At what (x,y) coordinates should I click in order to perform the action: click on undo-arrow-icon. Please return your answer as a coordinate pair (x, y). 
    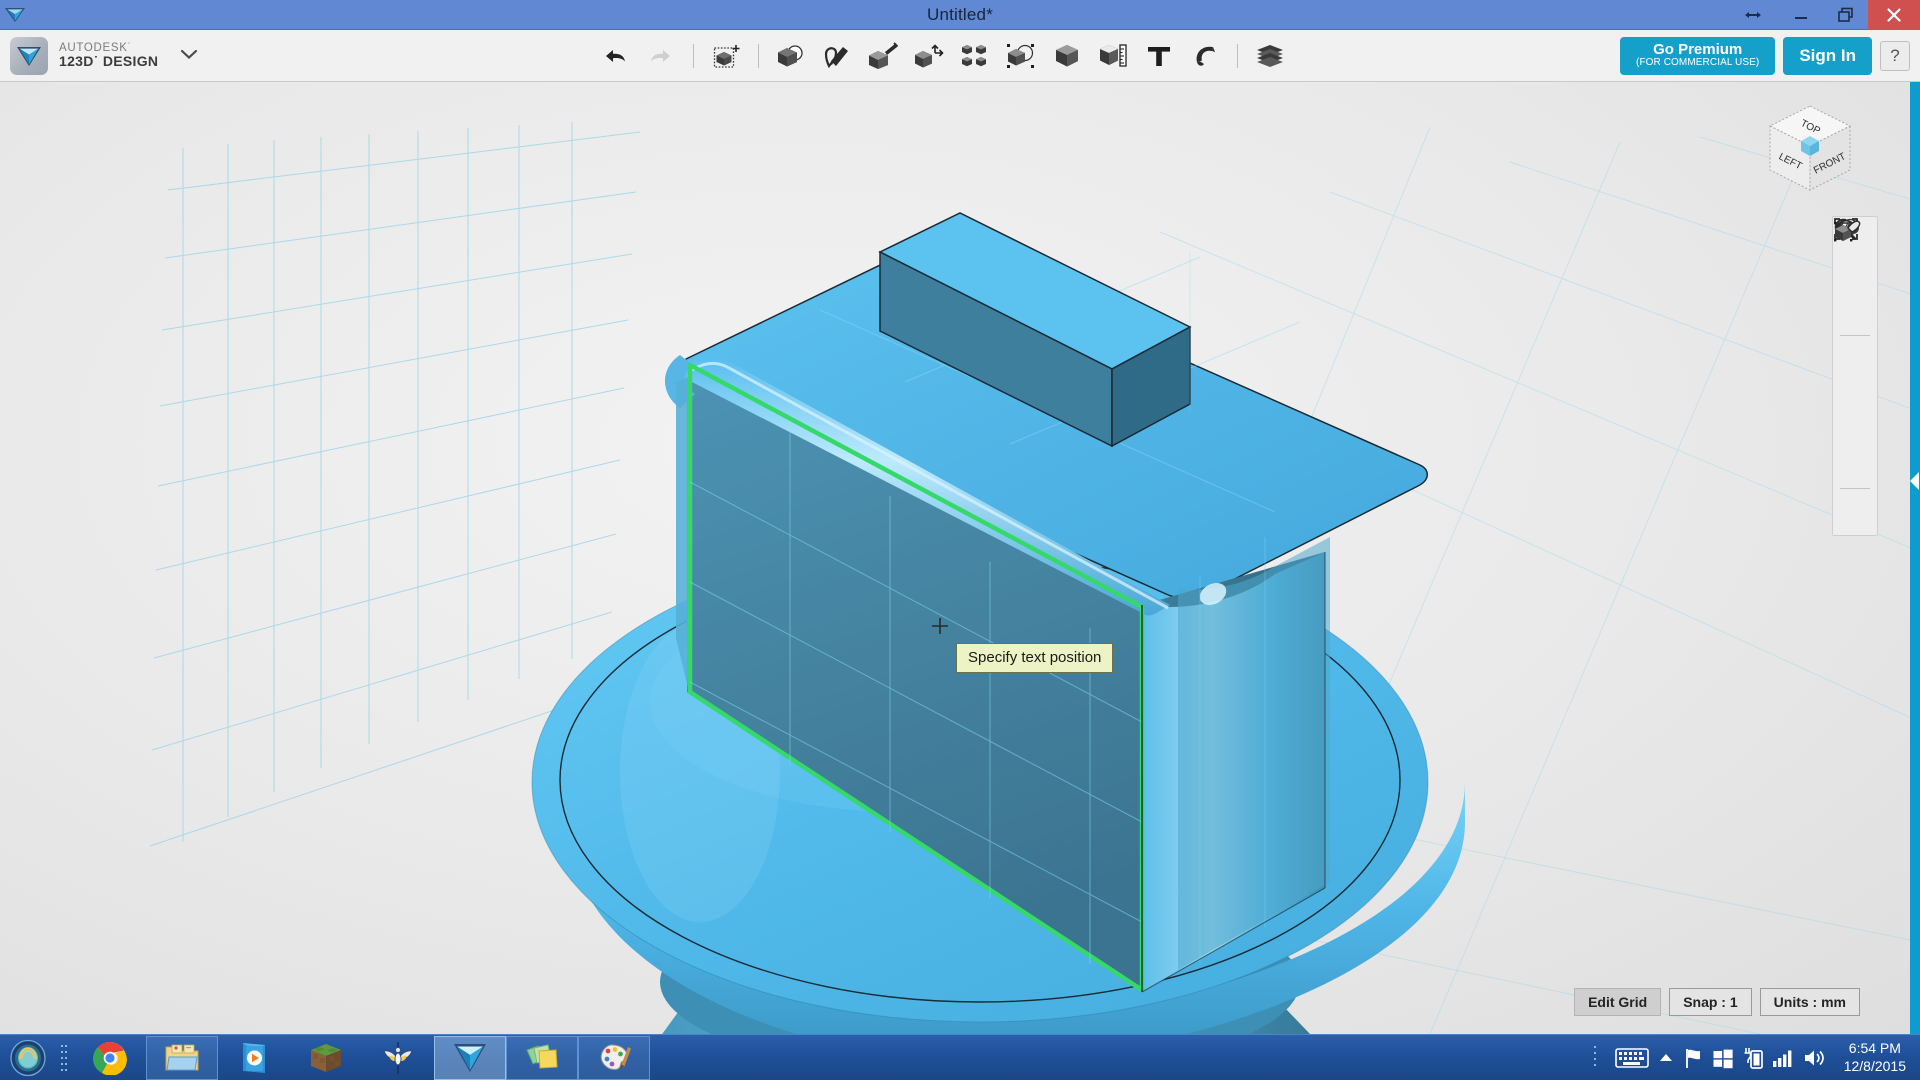
    Looking at the image, I should click on (615, 56).